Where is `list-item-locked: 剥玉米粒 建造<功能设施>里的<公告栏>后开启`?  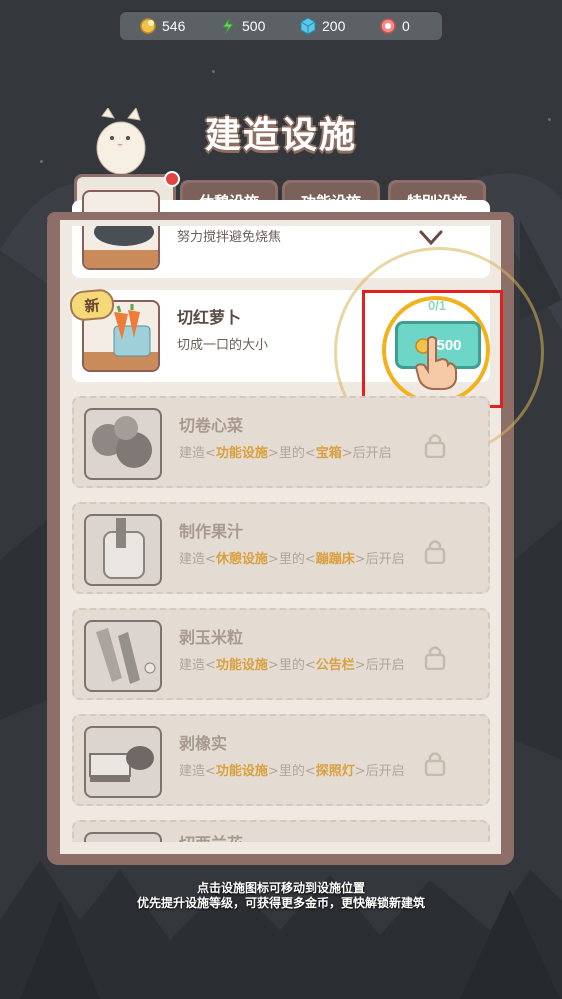
list-item-locked: 剥玉米粒 建造<功能设施>里的<公告栏>后开启 is located at coordinates (281, 654).